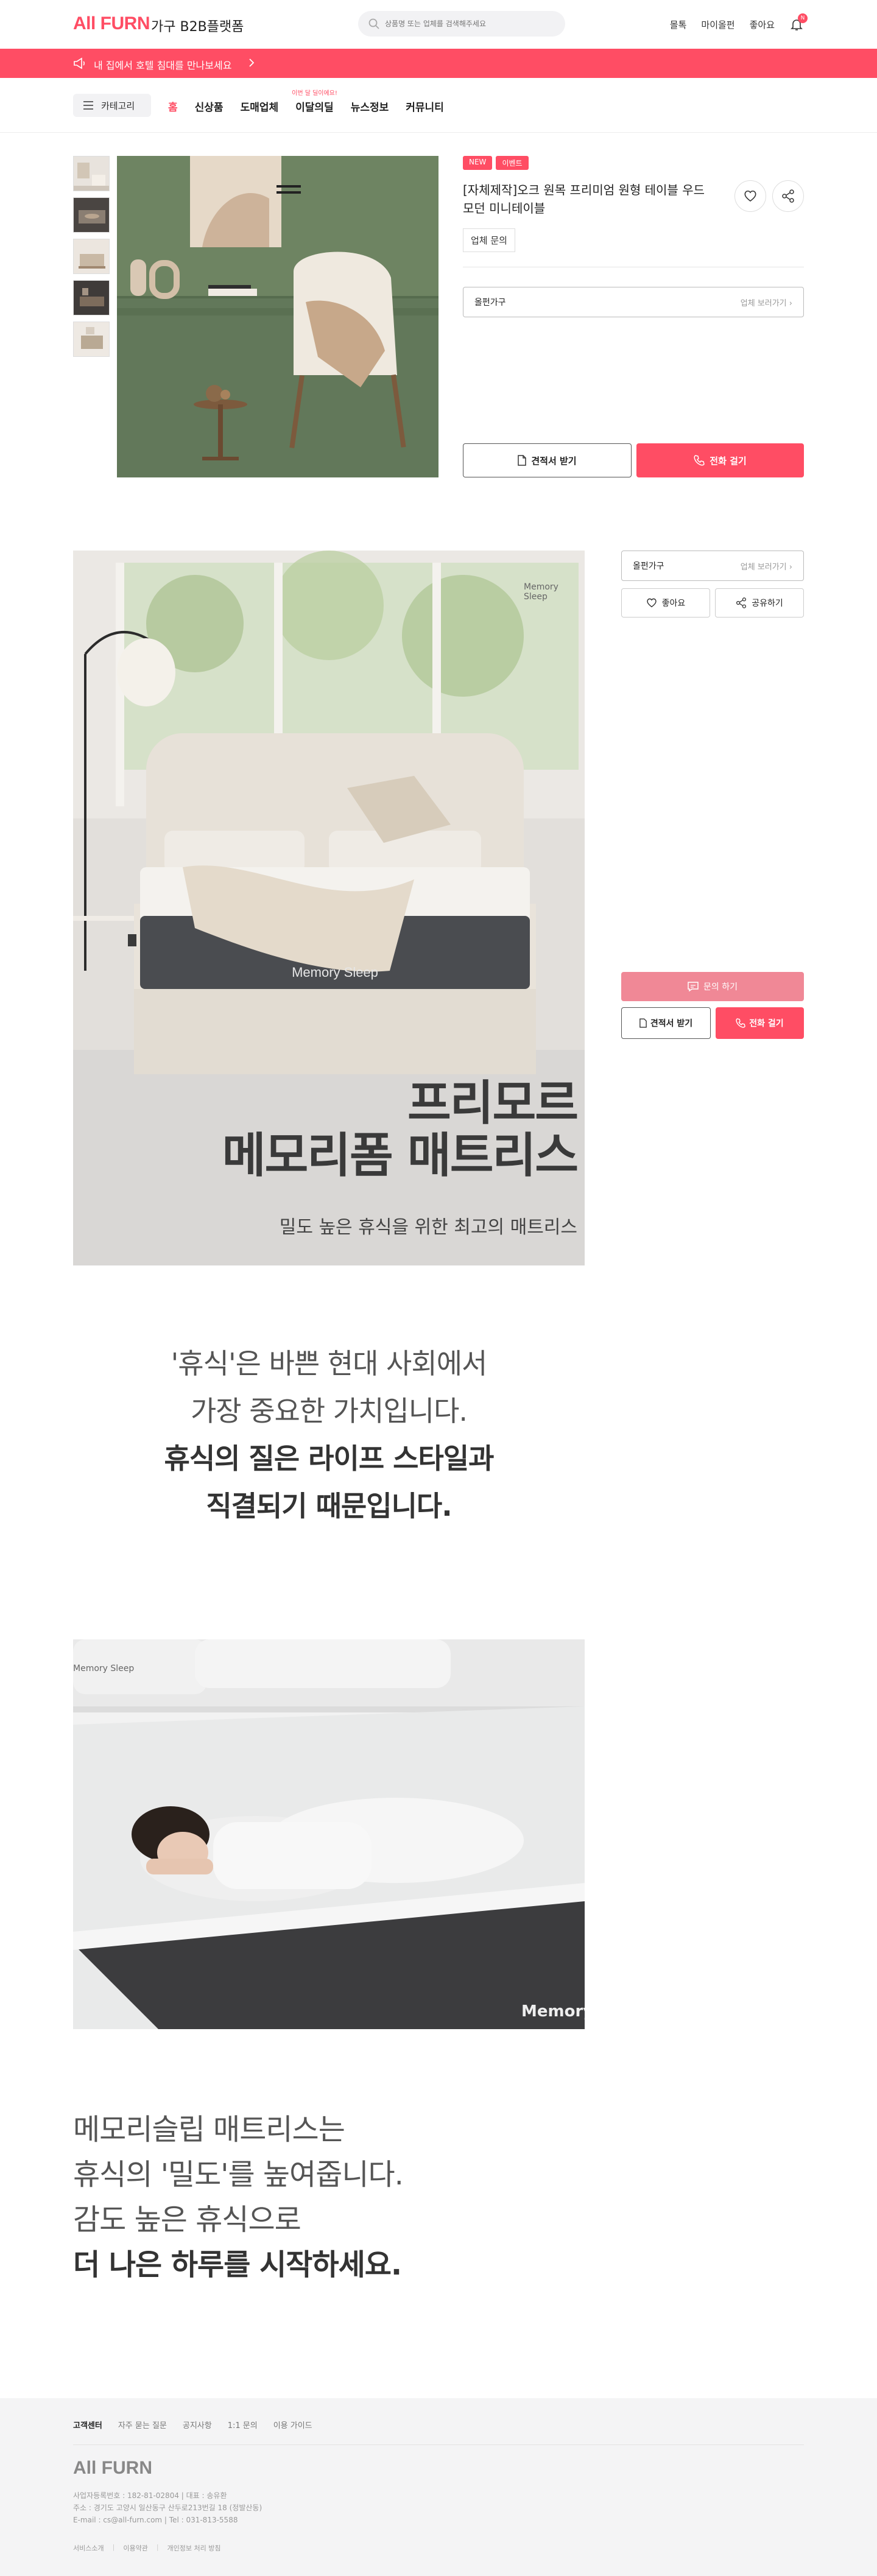  Describe the element at coordinates (712, 986) in the screenshot. I see `inquiry-button: 문의 하기` at that location.